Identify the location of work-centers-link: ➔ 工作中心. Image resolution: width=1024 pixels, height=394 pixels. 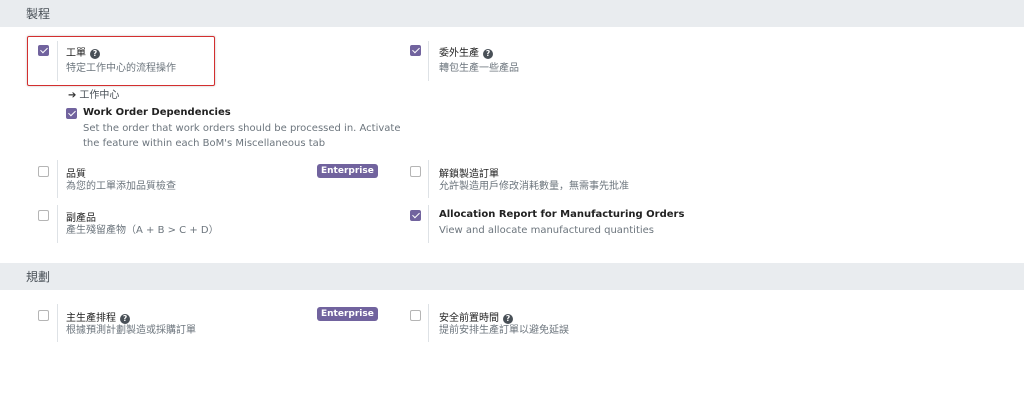
(93, 93).